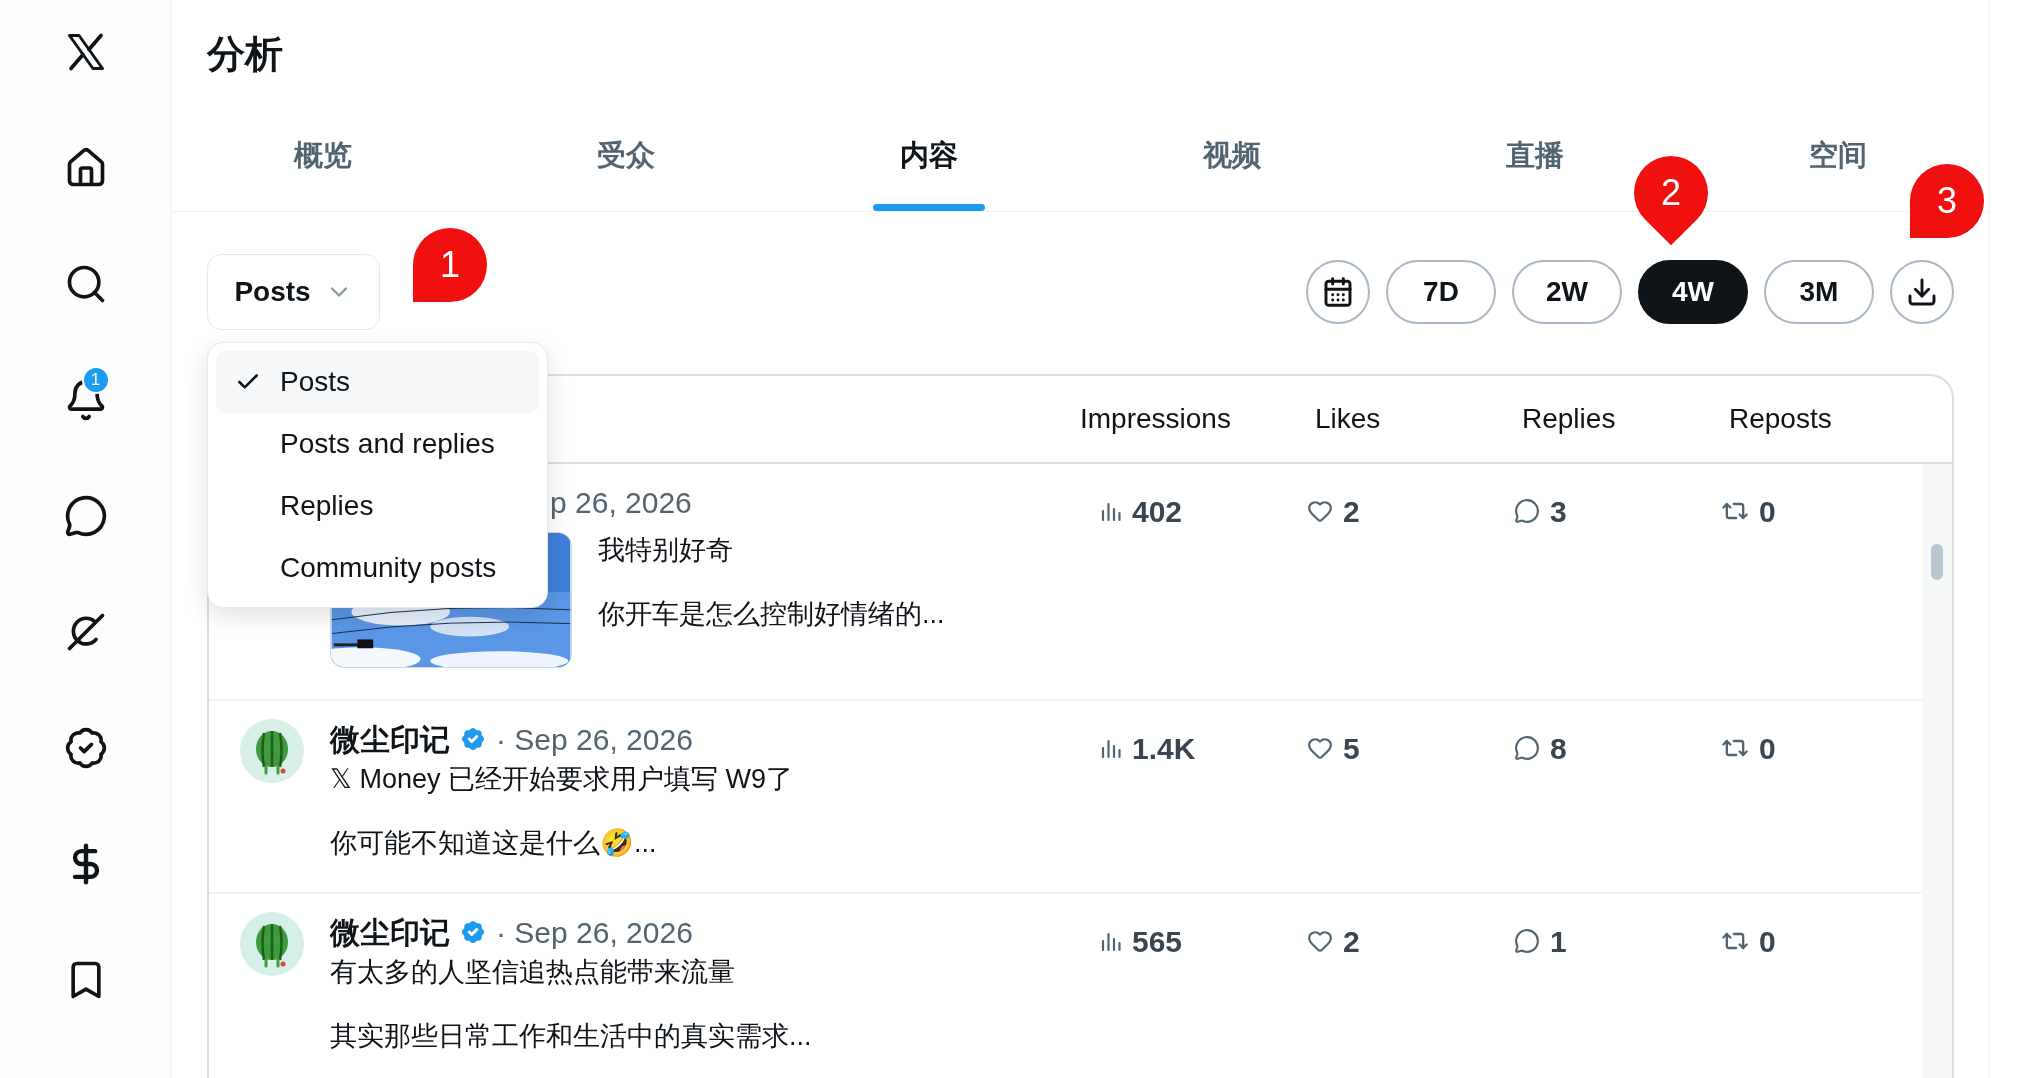 The image size is (2018, 1078). Describe the element at coordinates (387, 444) in the screenshot. I see `menu-item-label: Posts and replies` at that location.